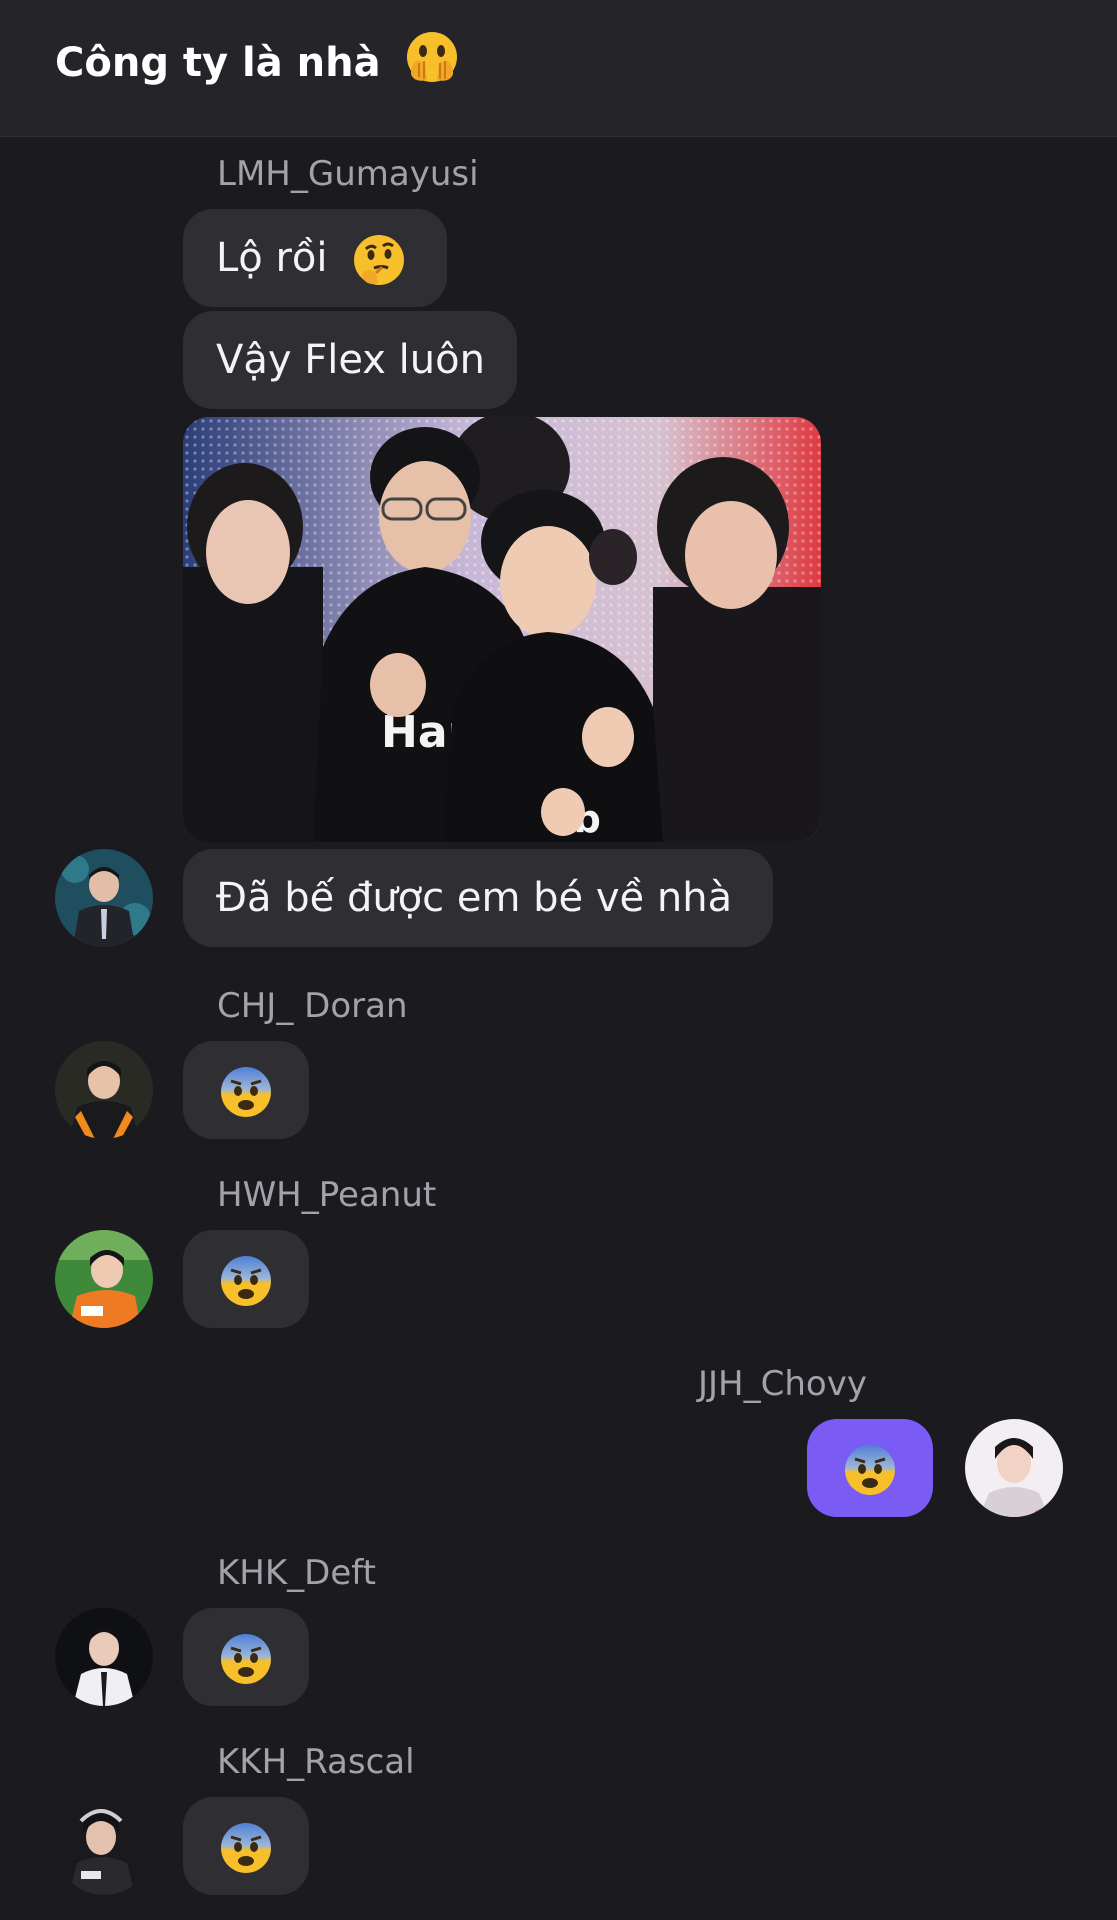 The width and height of the screenshot is (1117, 1920). I want to click on own-message-bubble, so click(870, 1468).